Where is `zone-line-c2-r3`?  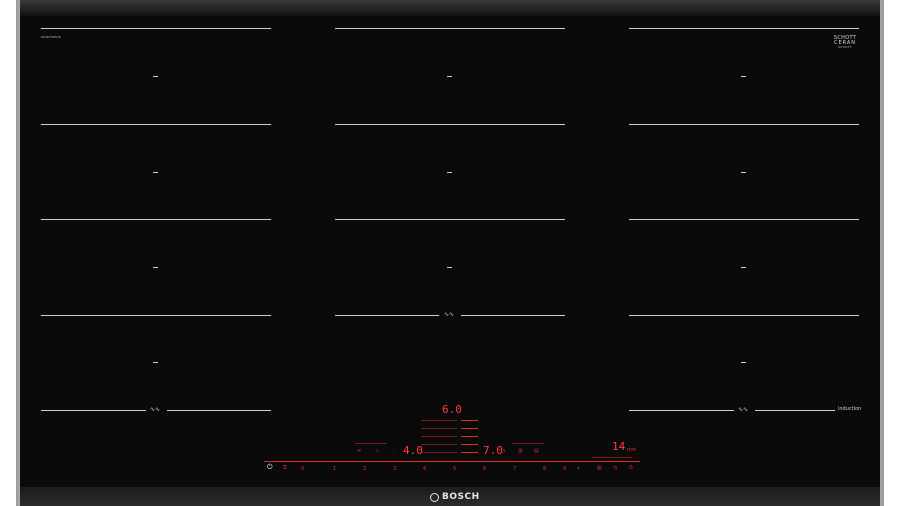
zone-line-c2-r3 is located at coordinates (450, 219).